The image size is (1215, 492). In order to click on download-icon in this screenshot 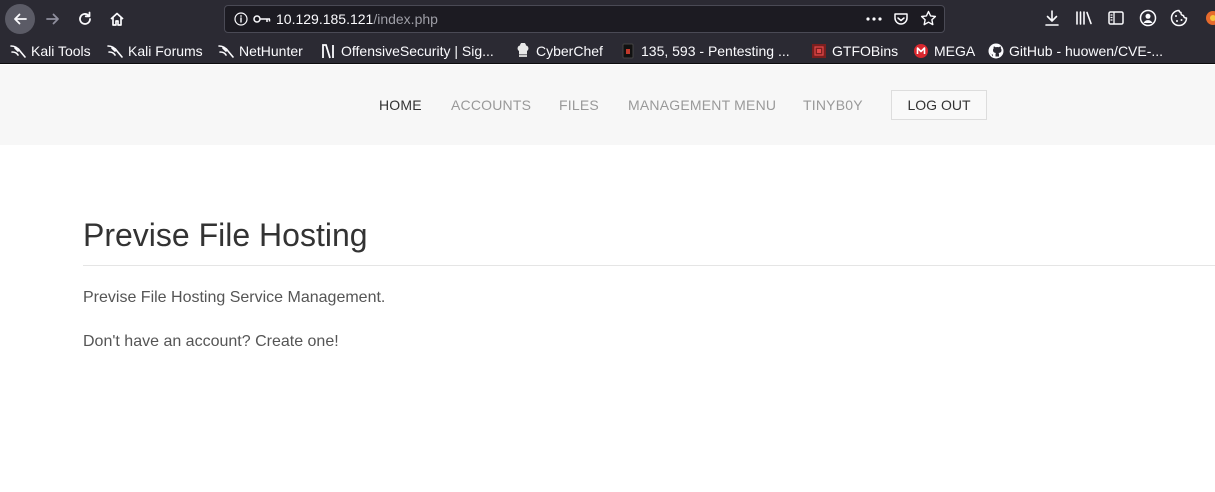, I will do `click(1052, 18)`.